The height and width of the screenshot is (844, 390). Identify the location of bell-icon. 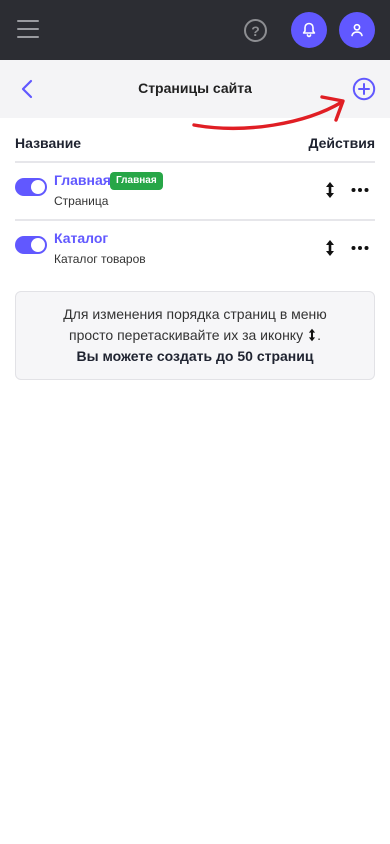
(309, 30).